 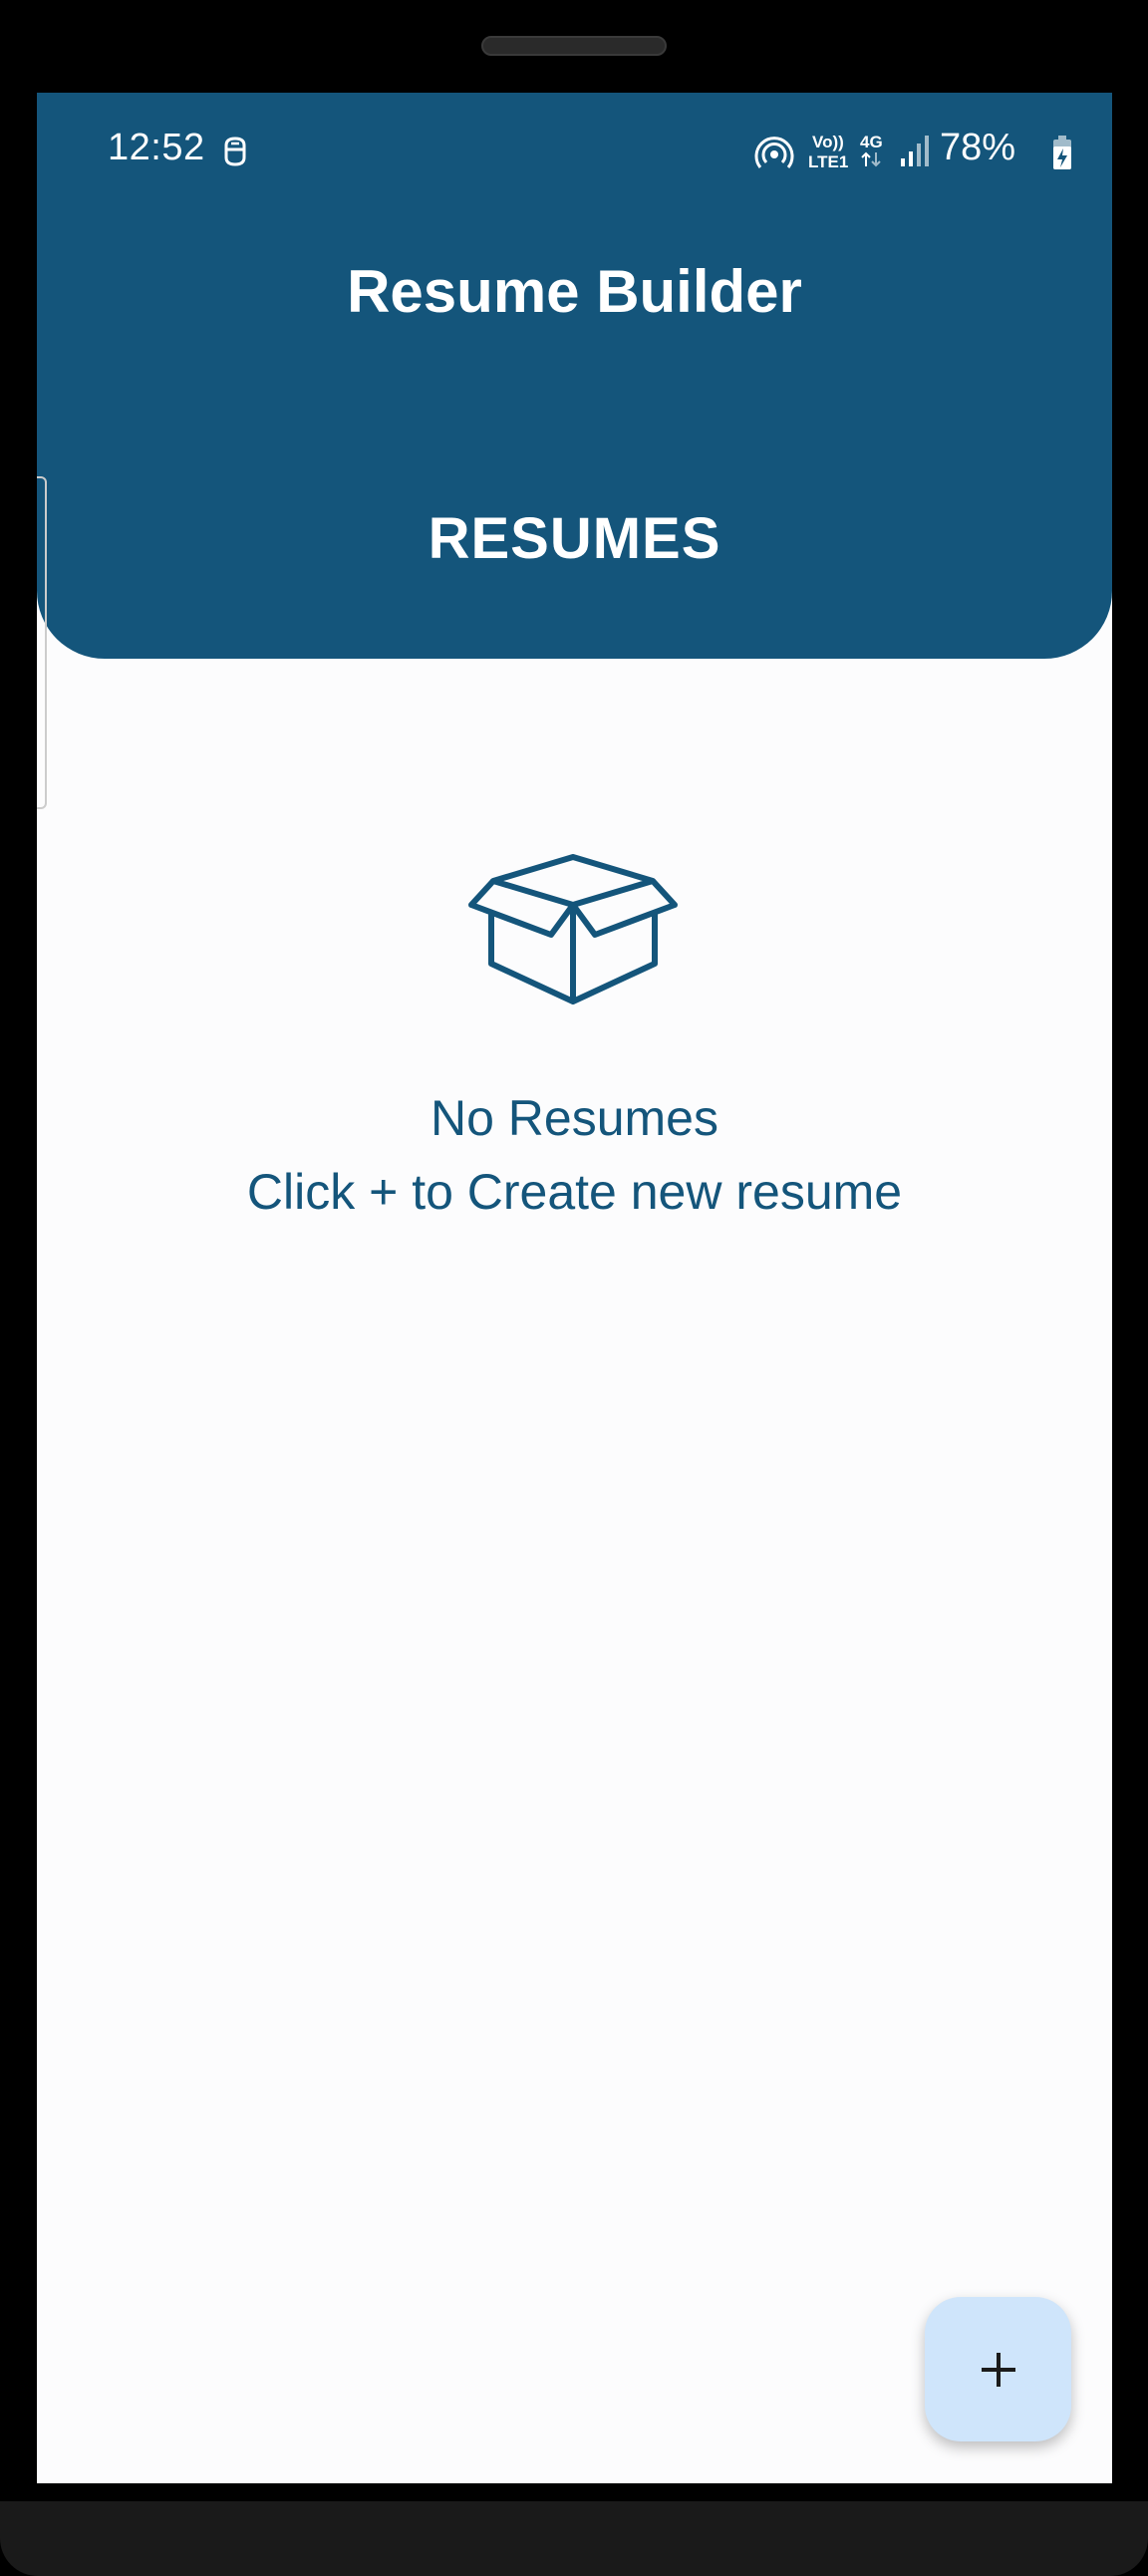 I want to click on section-title: RESUMES, so click(x=574, y=538).